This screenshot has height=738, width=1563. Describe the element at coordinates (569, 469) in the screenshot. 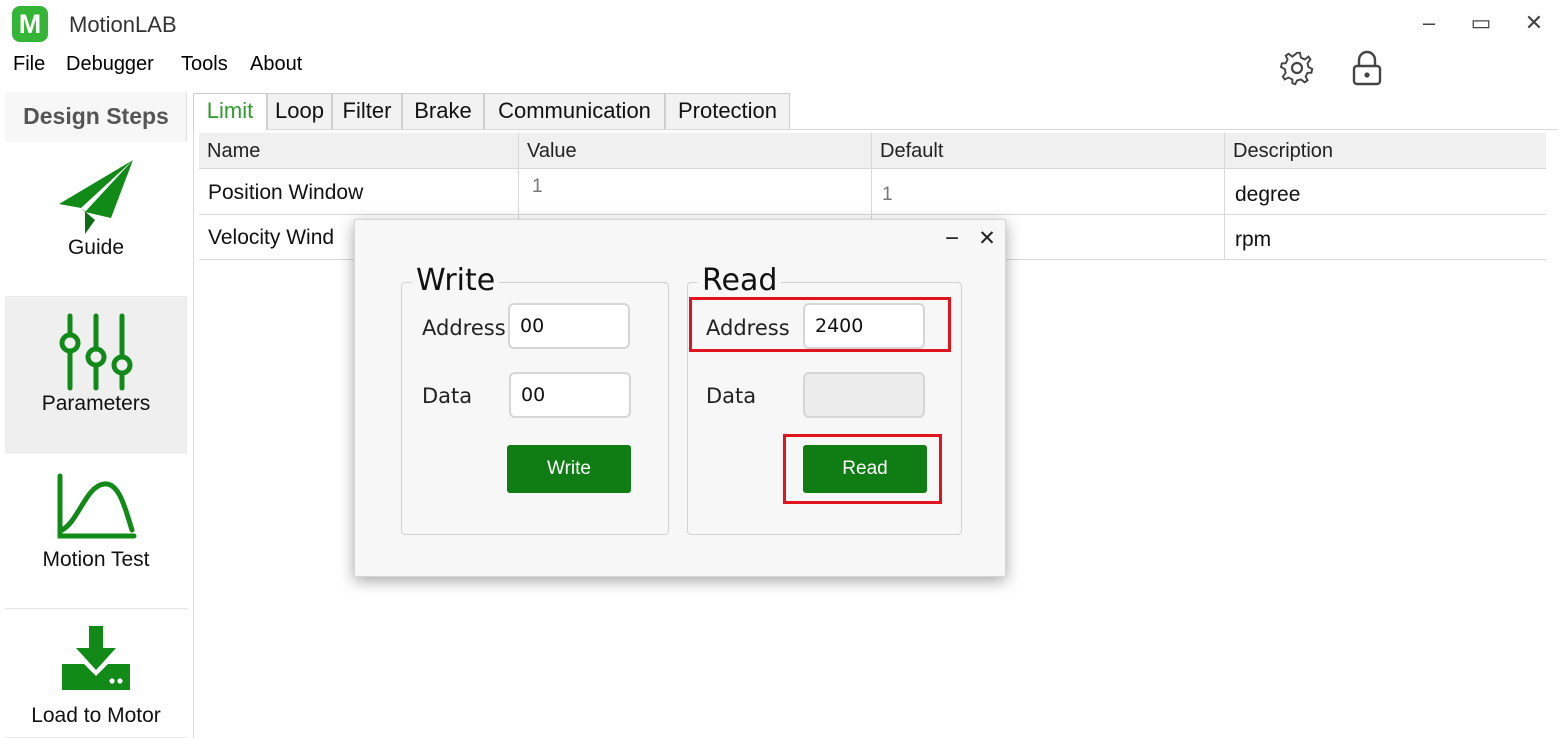

I see `write-button: Write` at that location.